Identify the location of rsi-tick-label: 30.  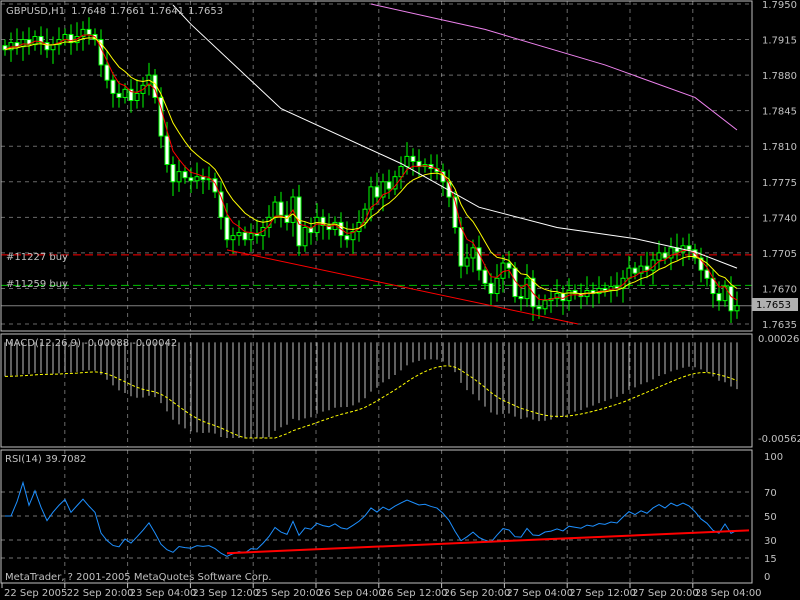
(770, 541).